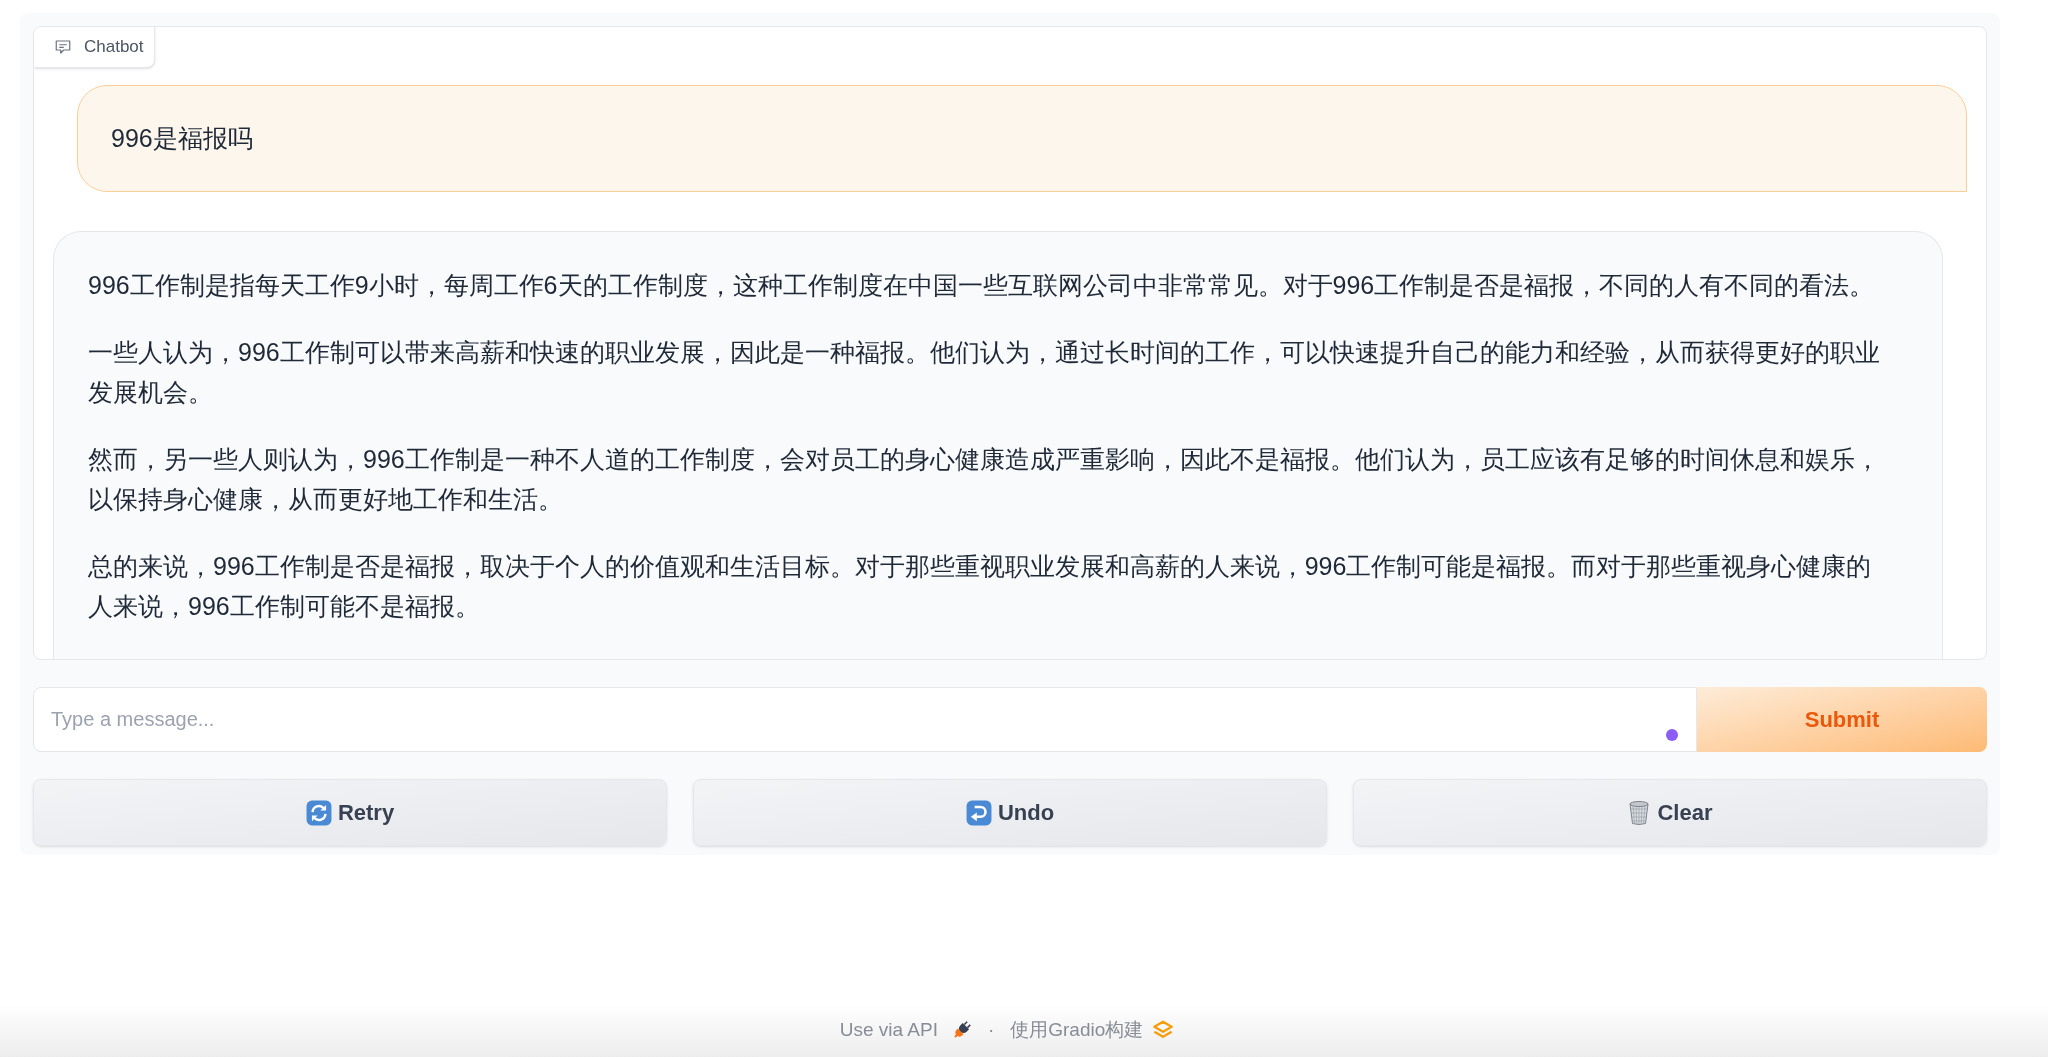 This screenshot has width=2048, height=1057. What do you see at coordinates (980, 586) in the screenshot?
I see `message-text: 总的来说，996工作制是否是福报，取决于个人的价值观和生活目标。对于那些重视职业发展和高薪的人来说，996工作制可能是福报。而对于那些重视身心健康的人来说，996工作制可能不是福报。` at bounding box center [980, 586].